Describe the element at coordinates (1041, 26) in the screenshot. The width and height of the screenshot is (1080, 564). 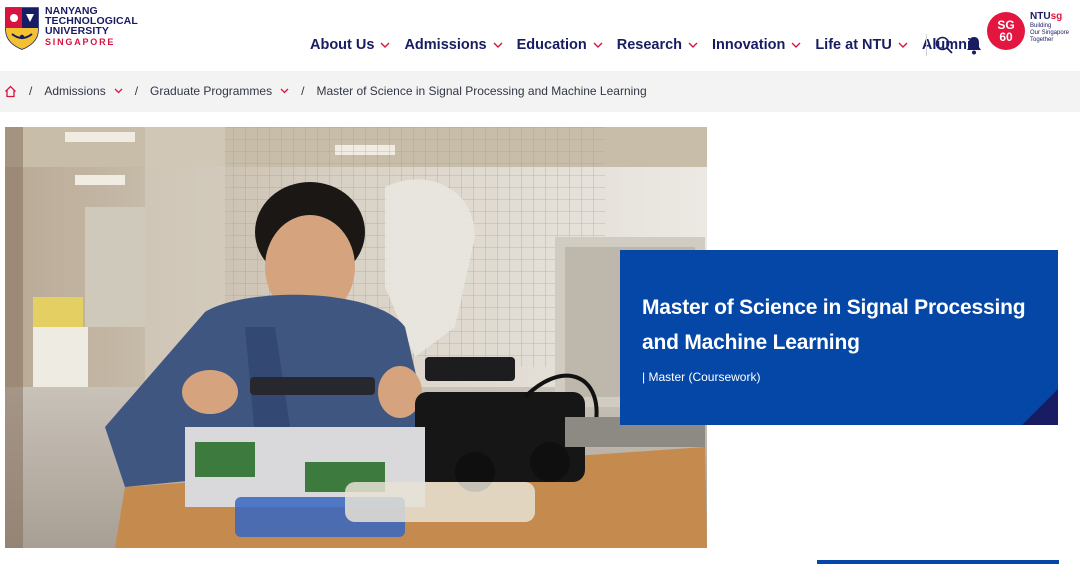
I see `ntusg-tagline-1: Building` at that location.